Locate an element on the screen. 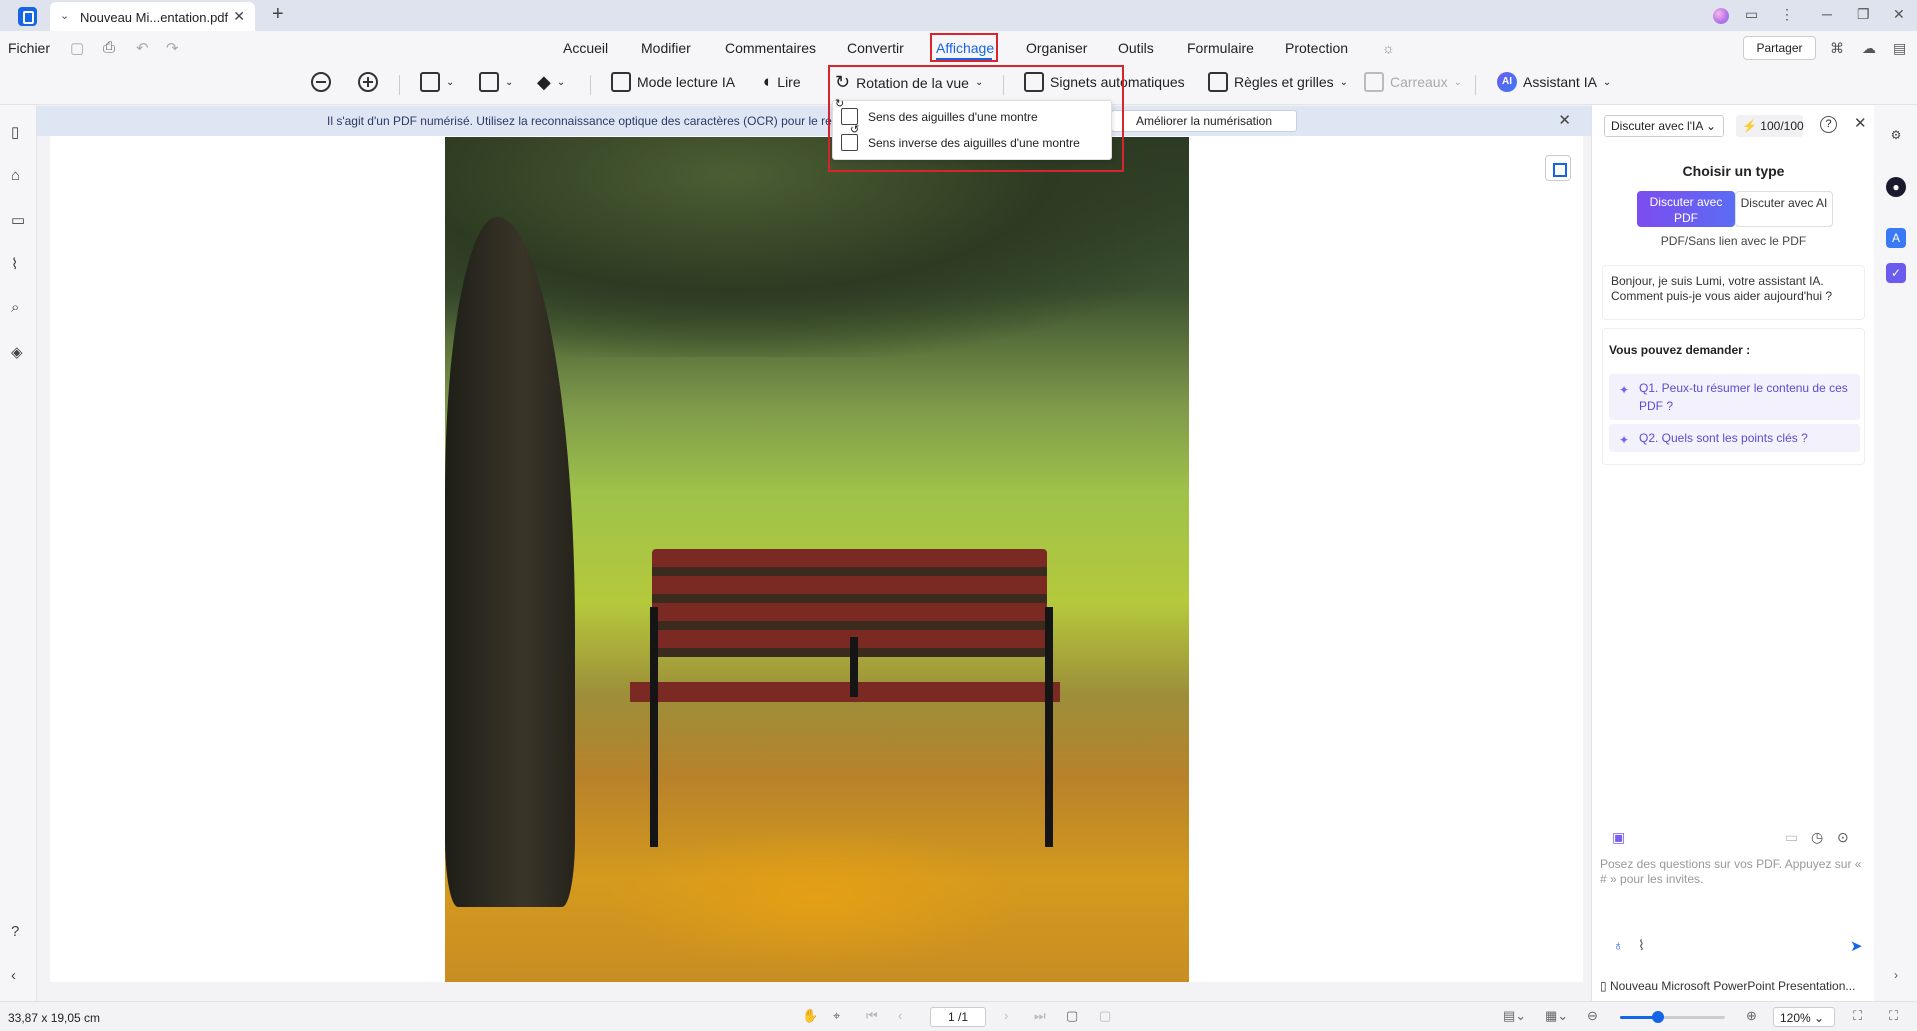 This screenshot has width=1917, height=1031. rotate-counterclockwise-item: Sens inverse des aiguilles d'une montre is located at coordinates (960, 137).